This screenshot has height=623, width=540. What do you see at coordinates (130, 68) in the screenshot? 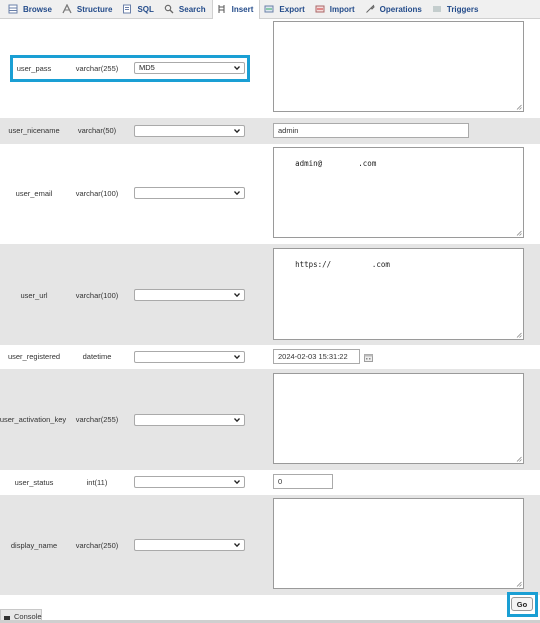
I see `highlight-user-pass` at bounding box center [130, 68].